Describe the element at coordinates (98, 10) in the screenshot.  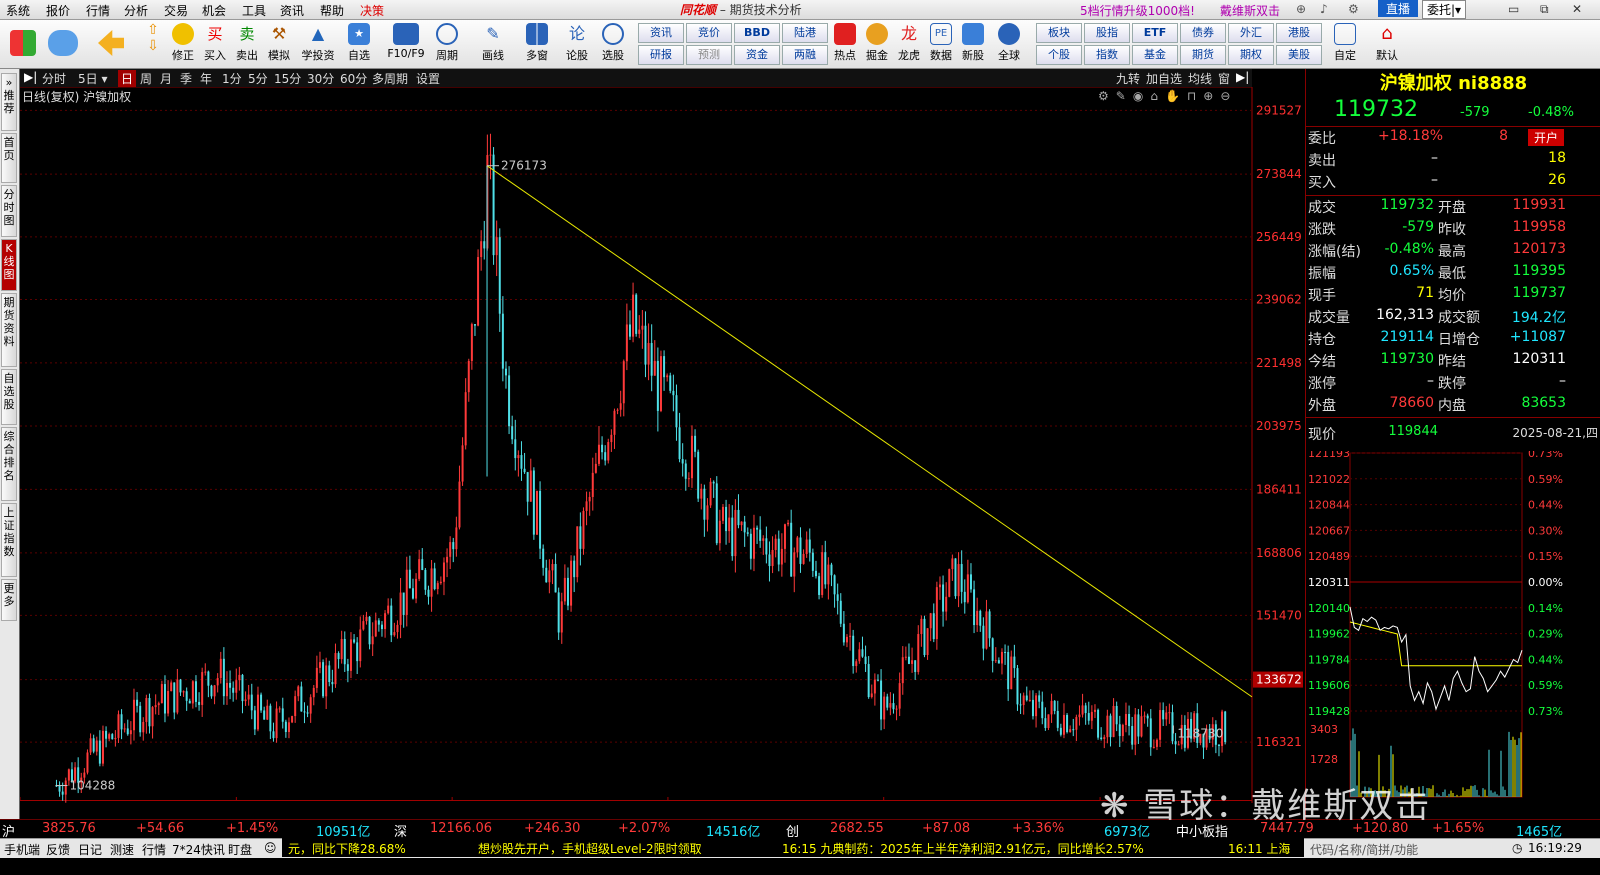
I see `menu-market: 行情` at that location.